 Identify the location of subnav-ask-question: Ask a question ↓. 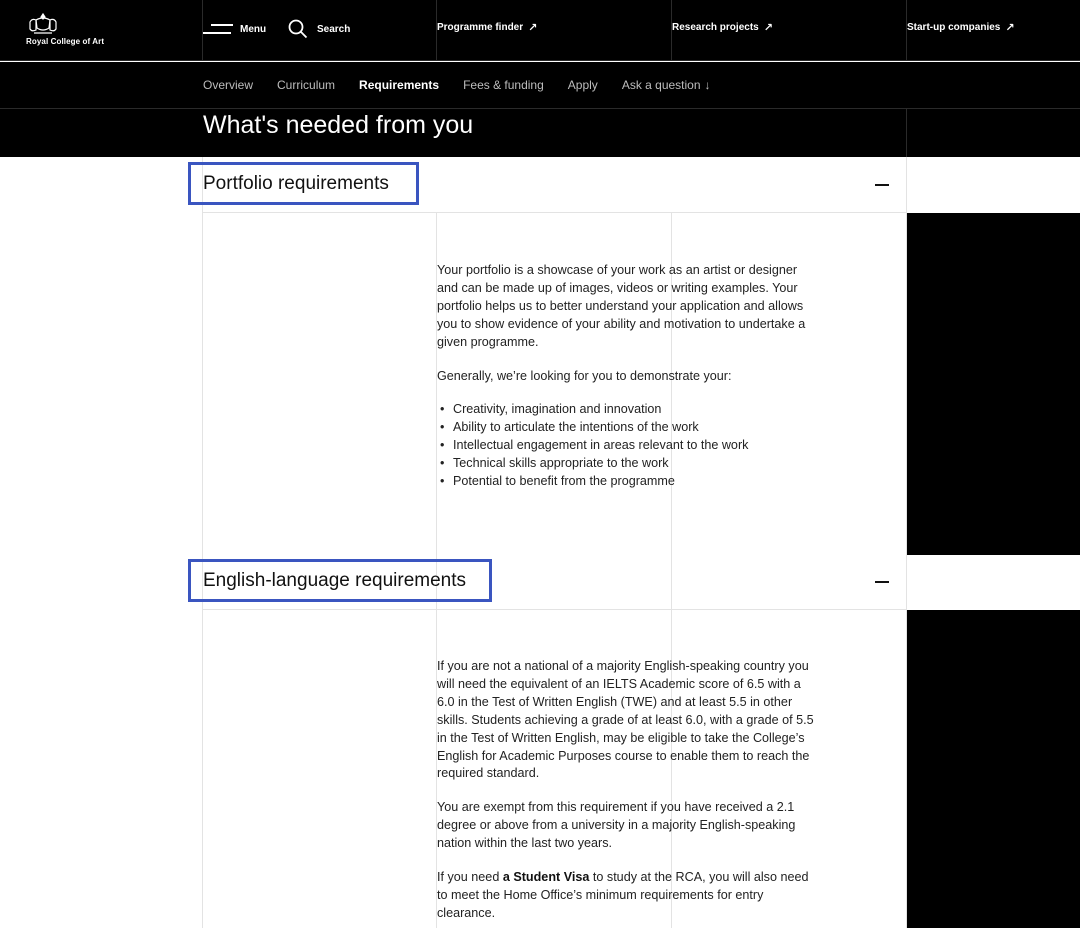
(666, 85).